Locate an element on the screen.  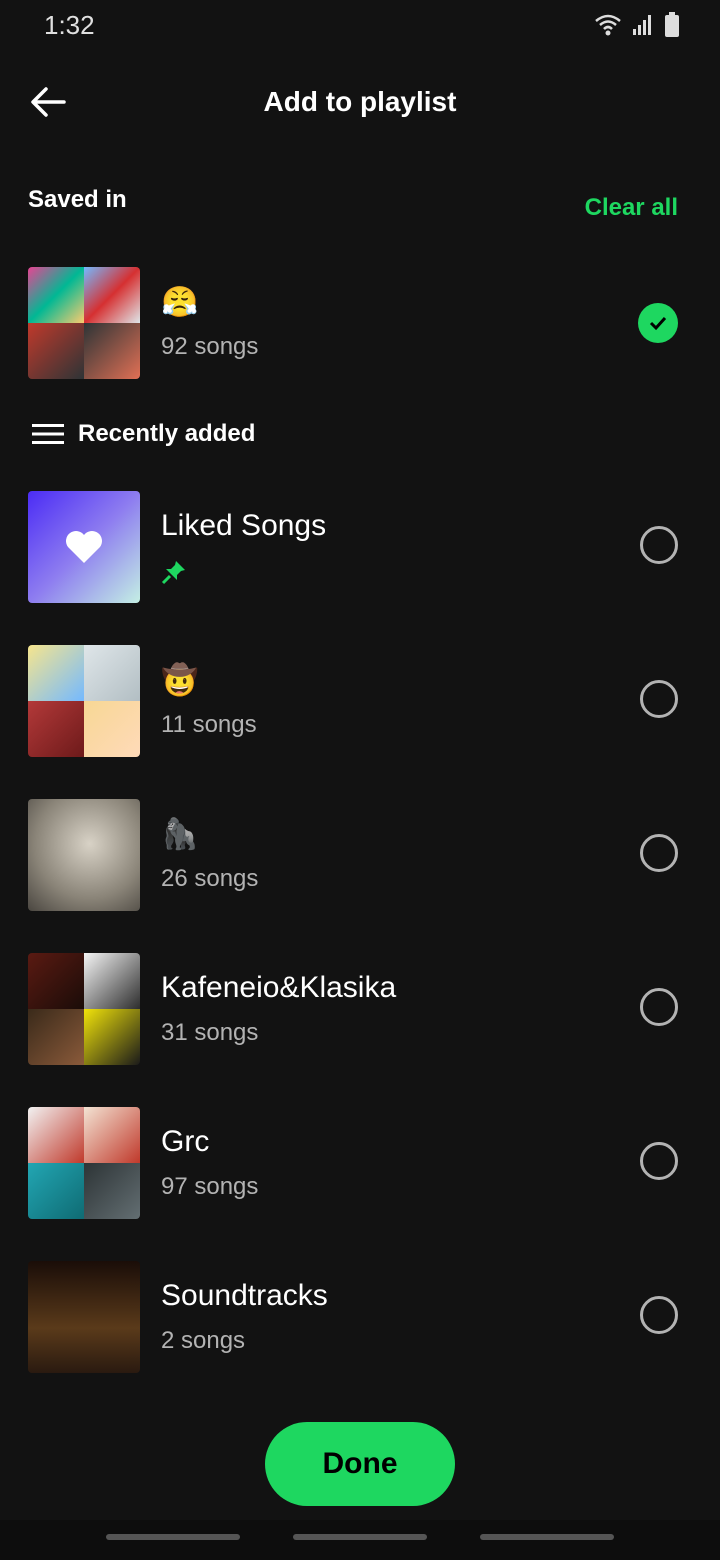
system-nav-bar is located at coordinates (360, 1540).